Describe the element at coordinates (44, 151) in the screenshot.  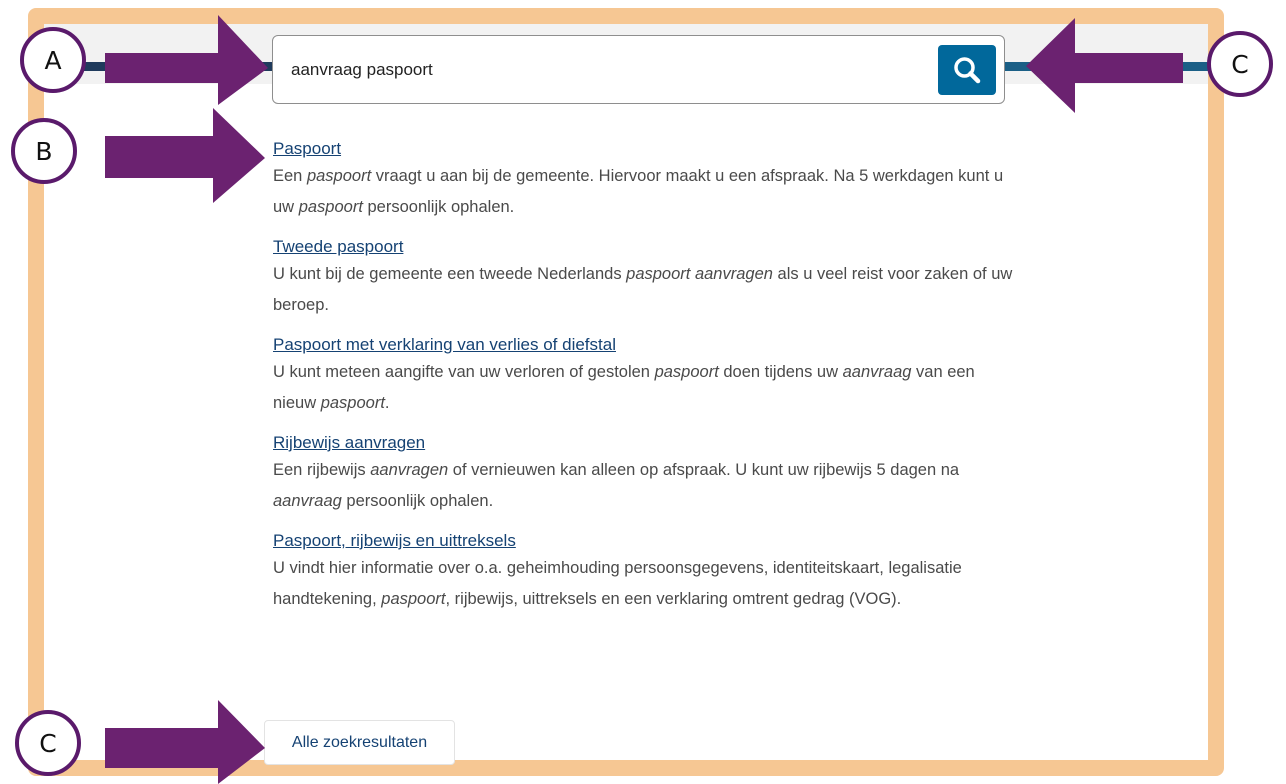
I see `annotation-label-b: B` at that location.